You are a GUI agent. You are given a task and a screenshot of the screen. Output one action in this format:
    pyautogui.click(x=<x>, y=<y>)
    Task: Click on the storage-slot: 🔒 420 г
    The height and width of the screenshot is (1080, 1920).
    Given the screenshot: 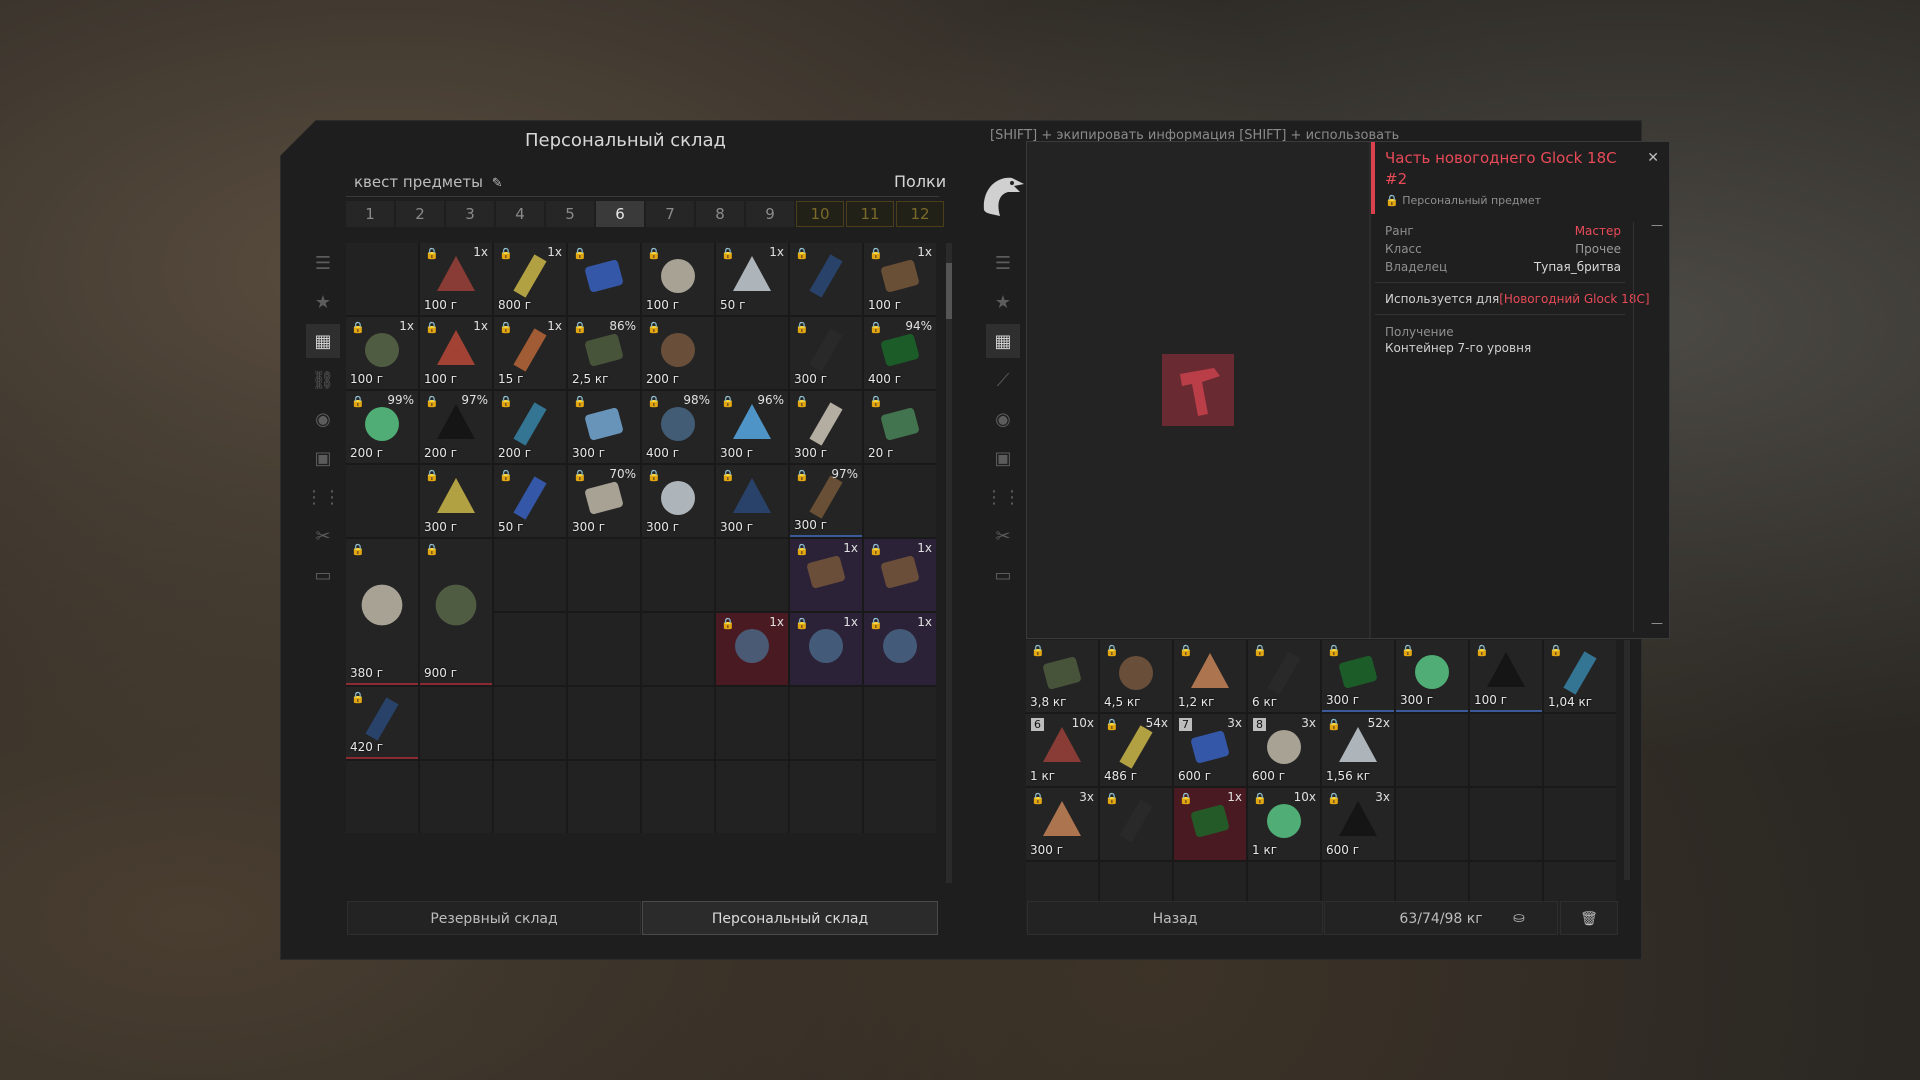 What is the action you would take?
    pyautogui.click(x=382, y=723)
    